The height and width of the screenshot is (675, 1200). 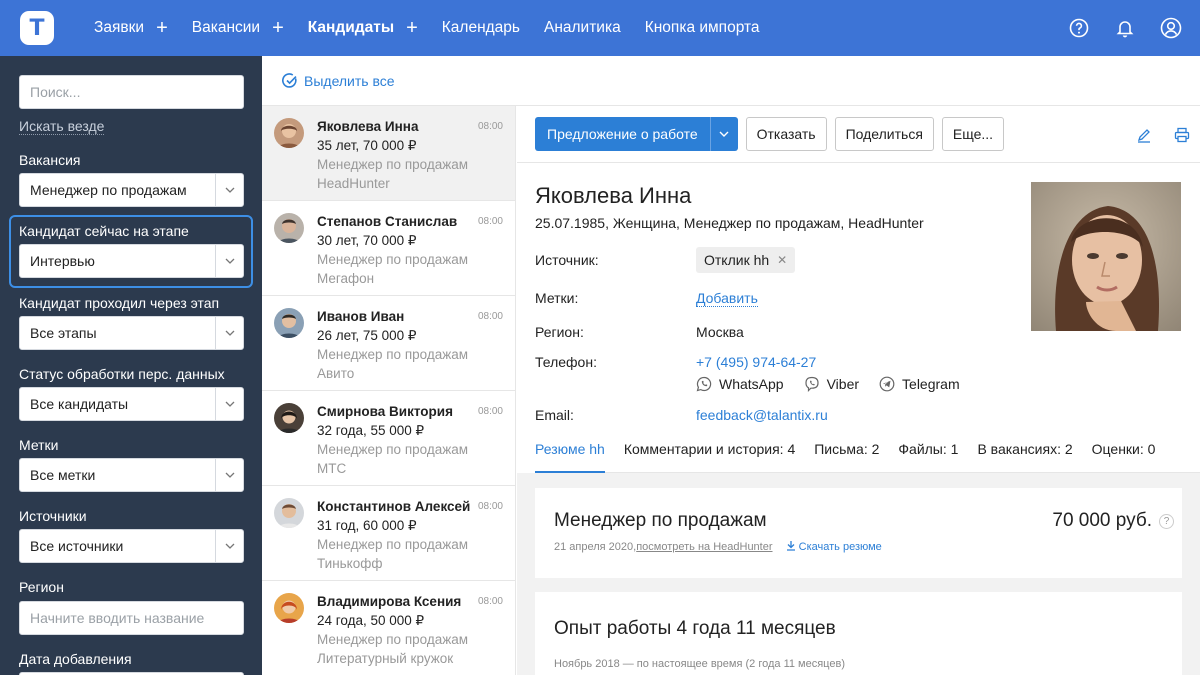 I want to click on nav-item-candidates: Кандидаты +, so click(x=363, y=28).